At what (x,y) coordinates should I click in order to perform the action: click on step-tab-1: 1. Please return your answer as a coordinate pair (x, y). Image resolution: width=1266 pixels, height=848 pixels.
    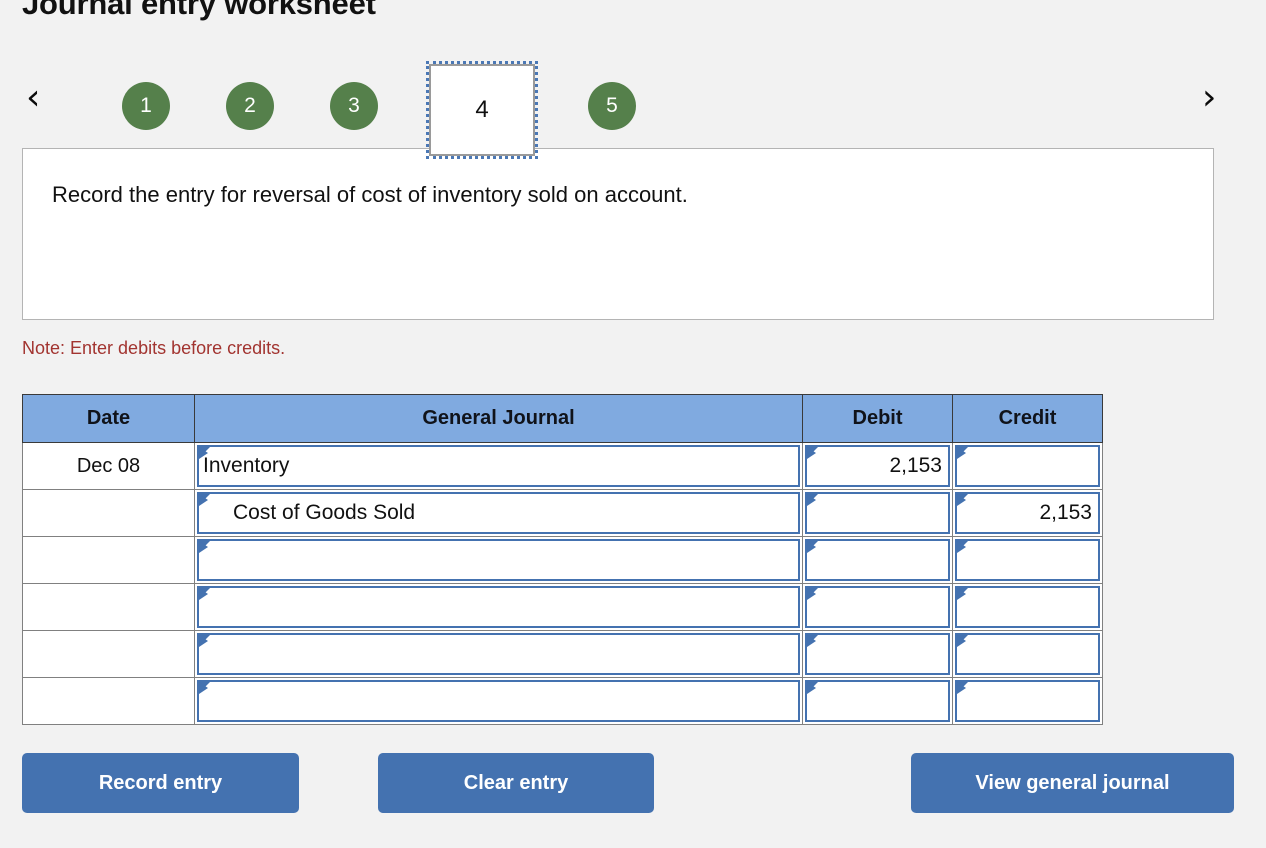
    Looking at the image, I should click on (146, 106).